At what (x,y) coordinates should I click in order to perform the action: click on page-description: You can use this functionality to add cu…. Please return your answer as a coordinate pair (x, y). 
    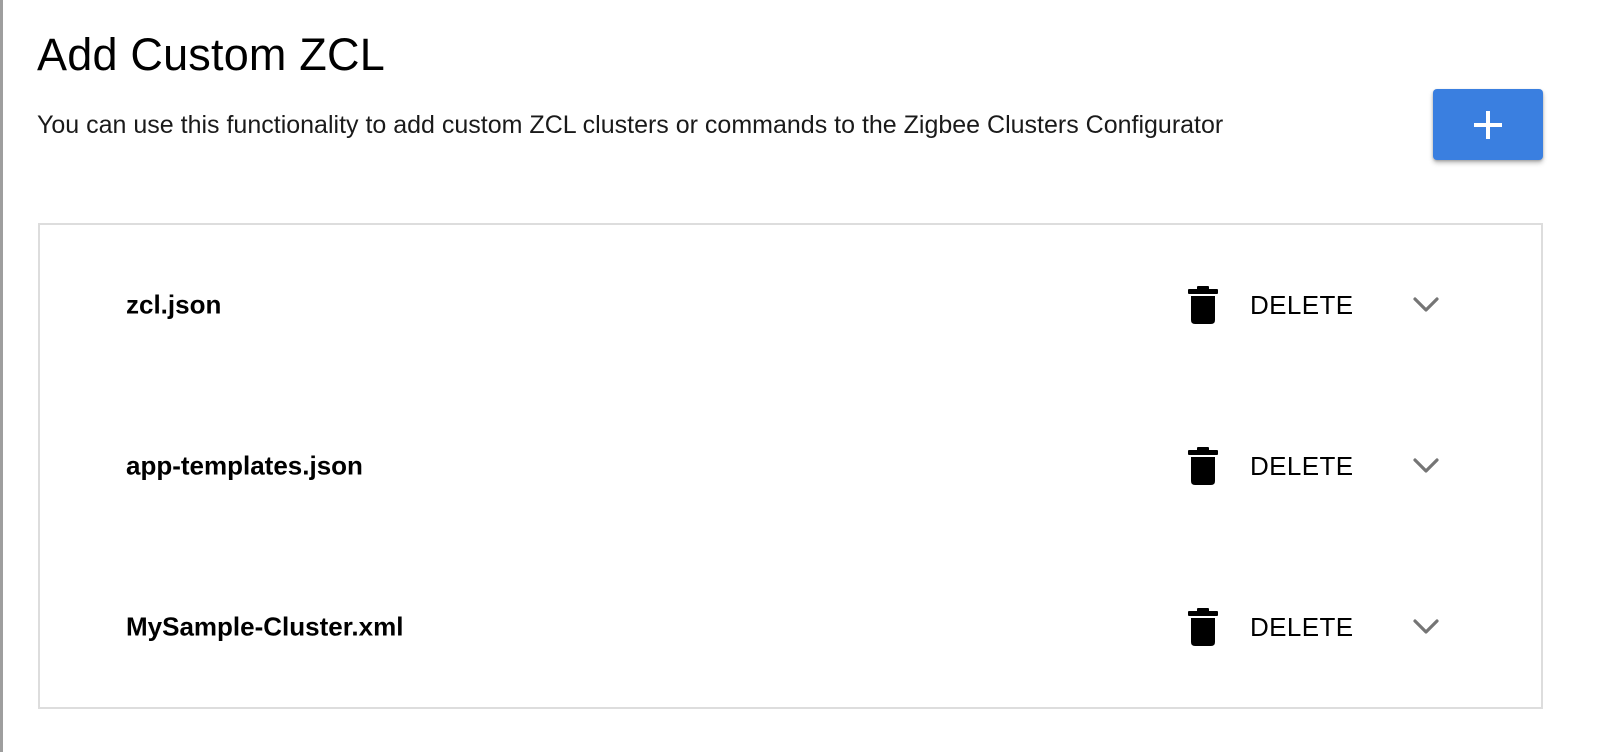
    Looking at the image, I should click on (630, 125).